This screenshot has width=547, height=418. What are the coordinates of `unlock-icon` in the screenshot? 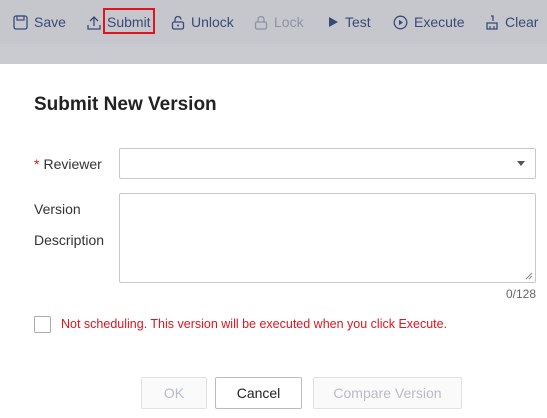 It's located at (178, 22).